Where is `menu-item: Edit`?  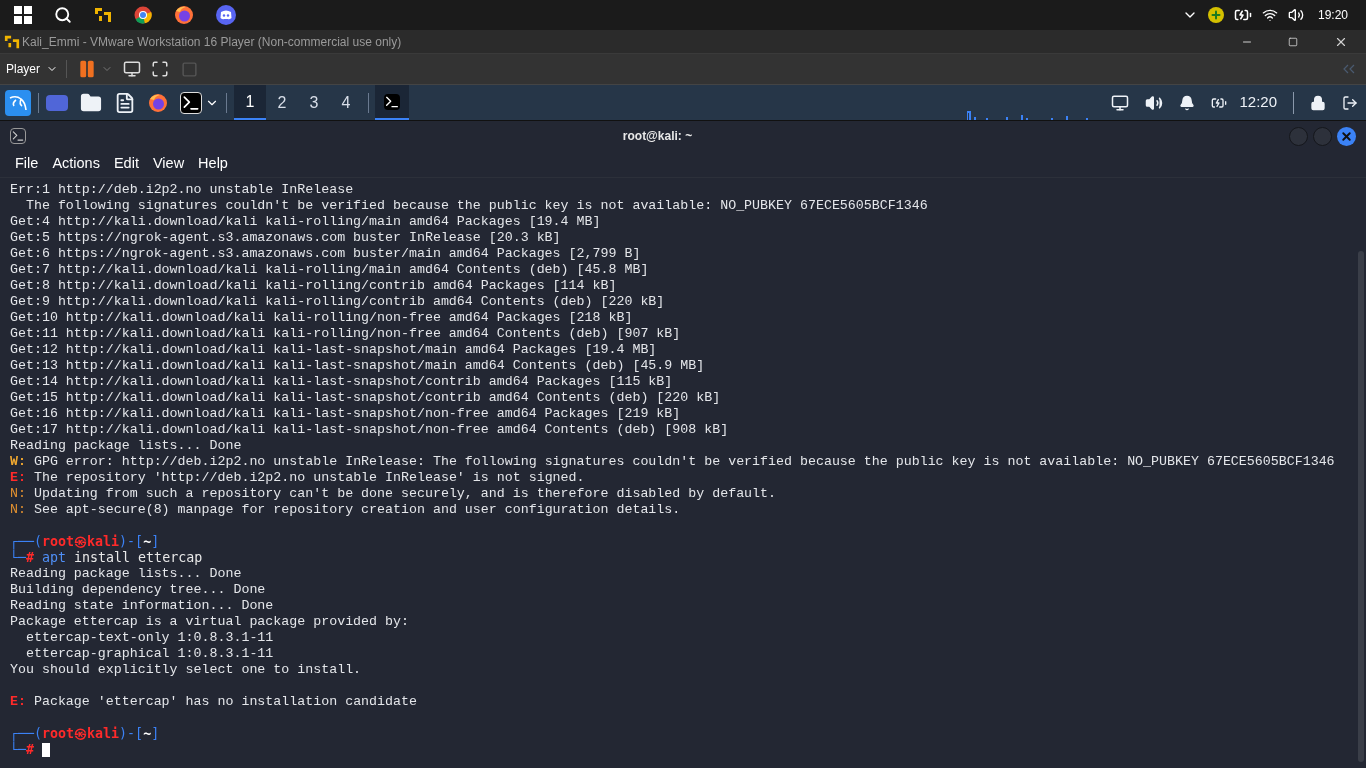 menu-item: Edit is located at coordinates (126, 164).